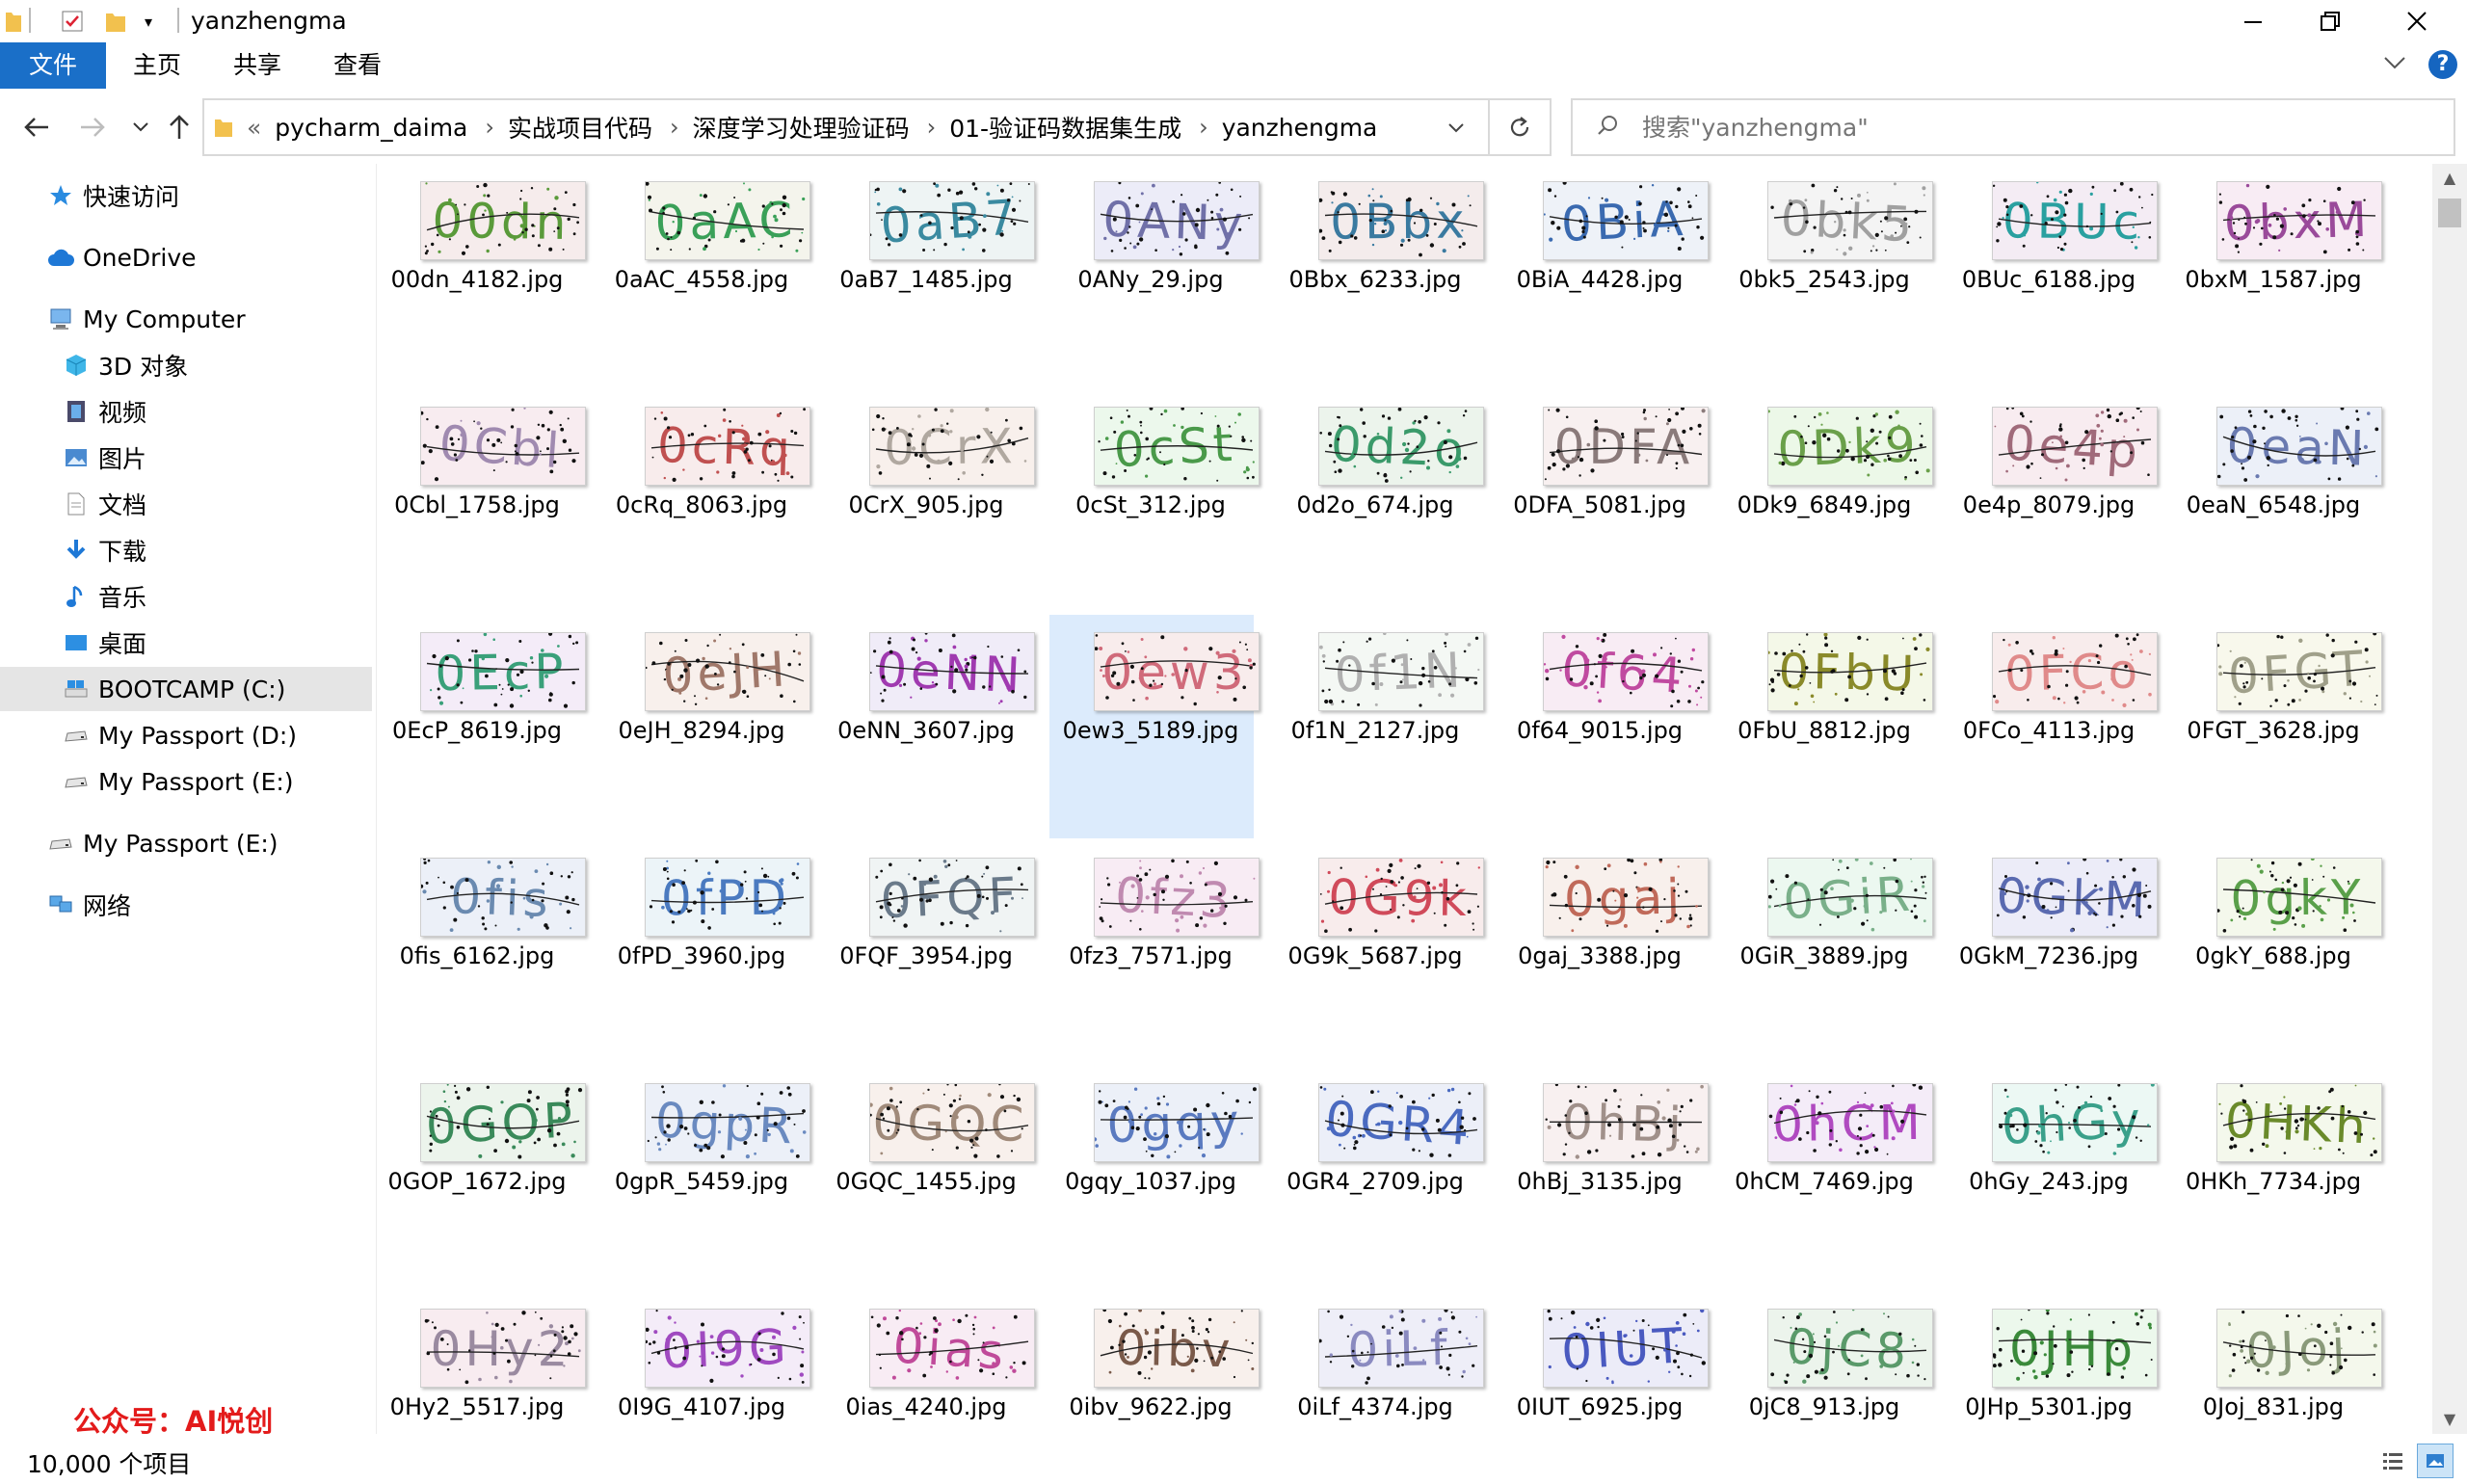 This screenshot has height=1484, width=2467. What do you see at coordinates (254, 128) in the screenshot?
I see `breadcrumb-overflow: «` at bounding box center [254, 128].